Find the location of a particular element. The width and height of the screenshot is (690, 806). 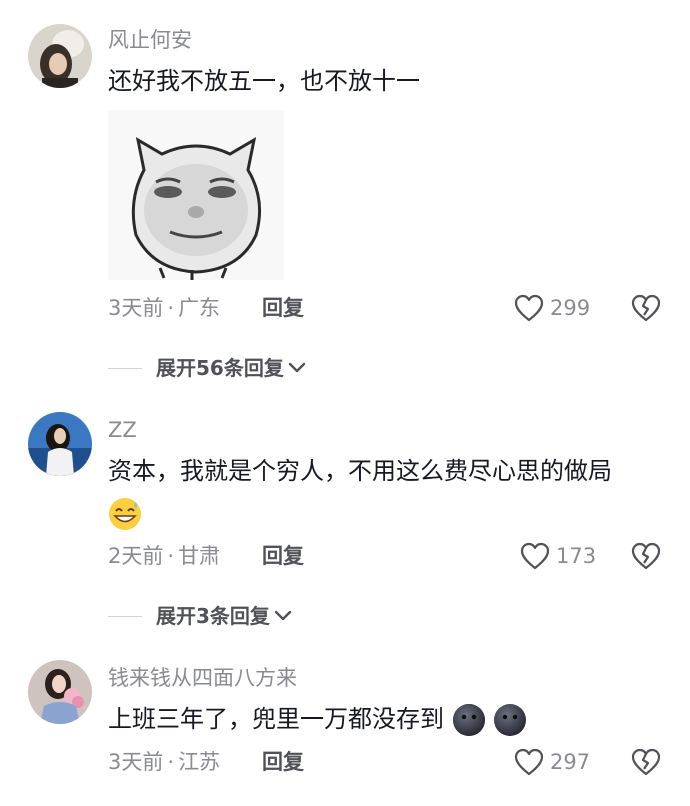

location: 江苏 is located at coordinates (199, 762).